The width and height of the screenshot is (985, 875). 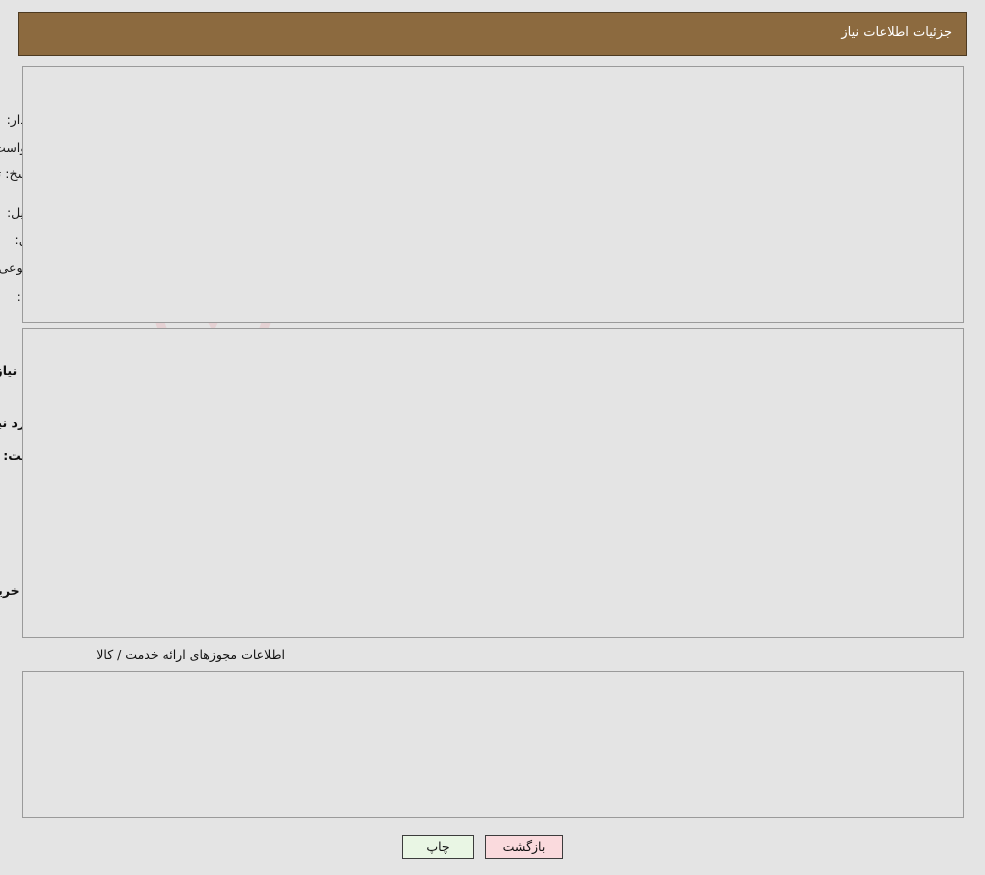 What do you see at coordinates (190, 654) in the screenshot?
I see `permits-section-heading: اطلاعات مجوزهای ارائه خدمت / کالا` at bounding box center [190, 654].